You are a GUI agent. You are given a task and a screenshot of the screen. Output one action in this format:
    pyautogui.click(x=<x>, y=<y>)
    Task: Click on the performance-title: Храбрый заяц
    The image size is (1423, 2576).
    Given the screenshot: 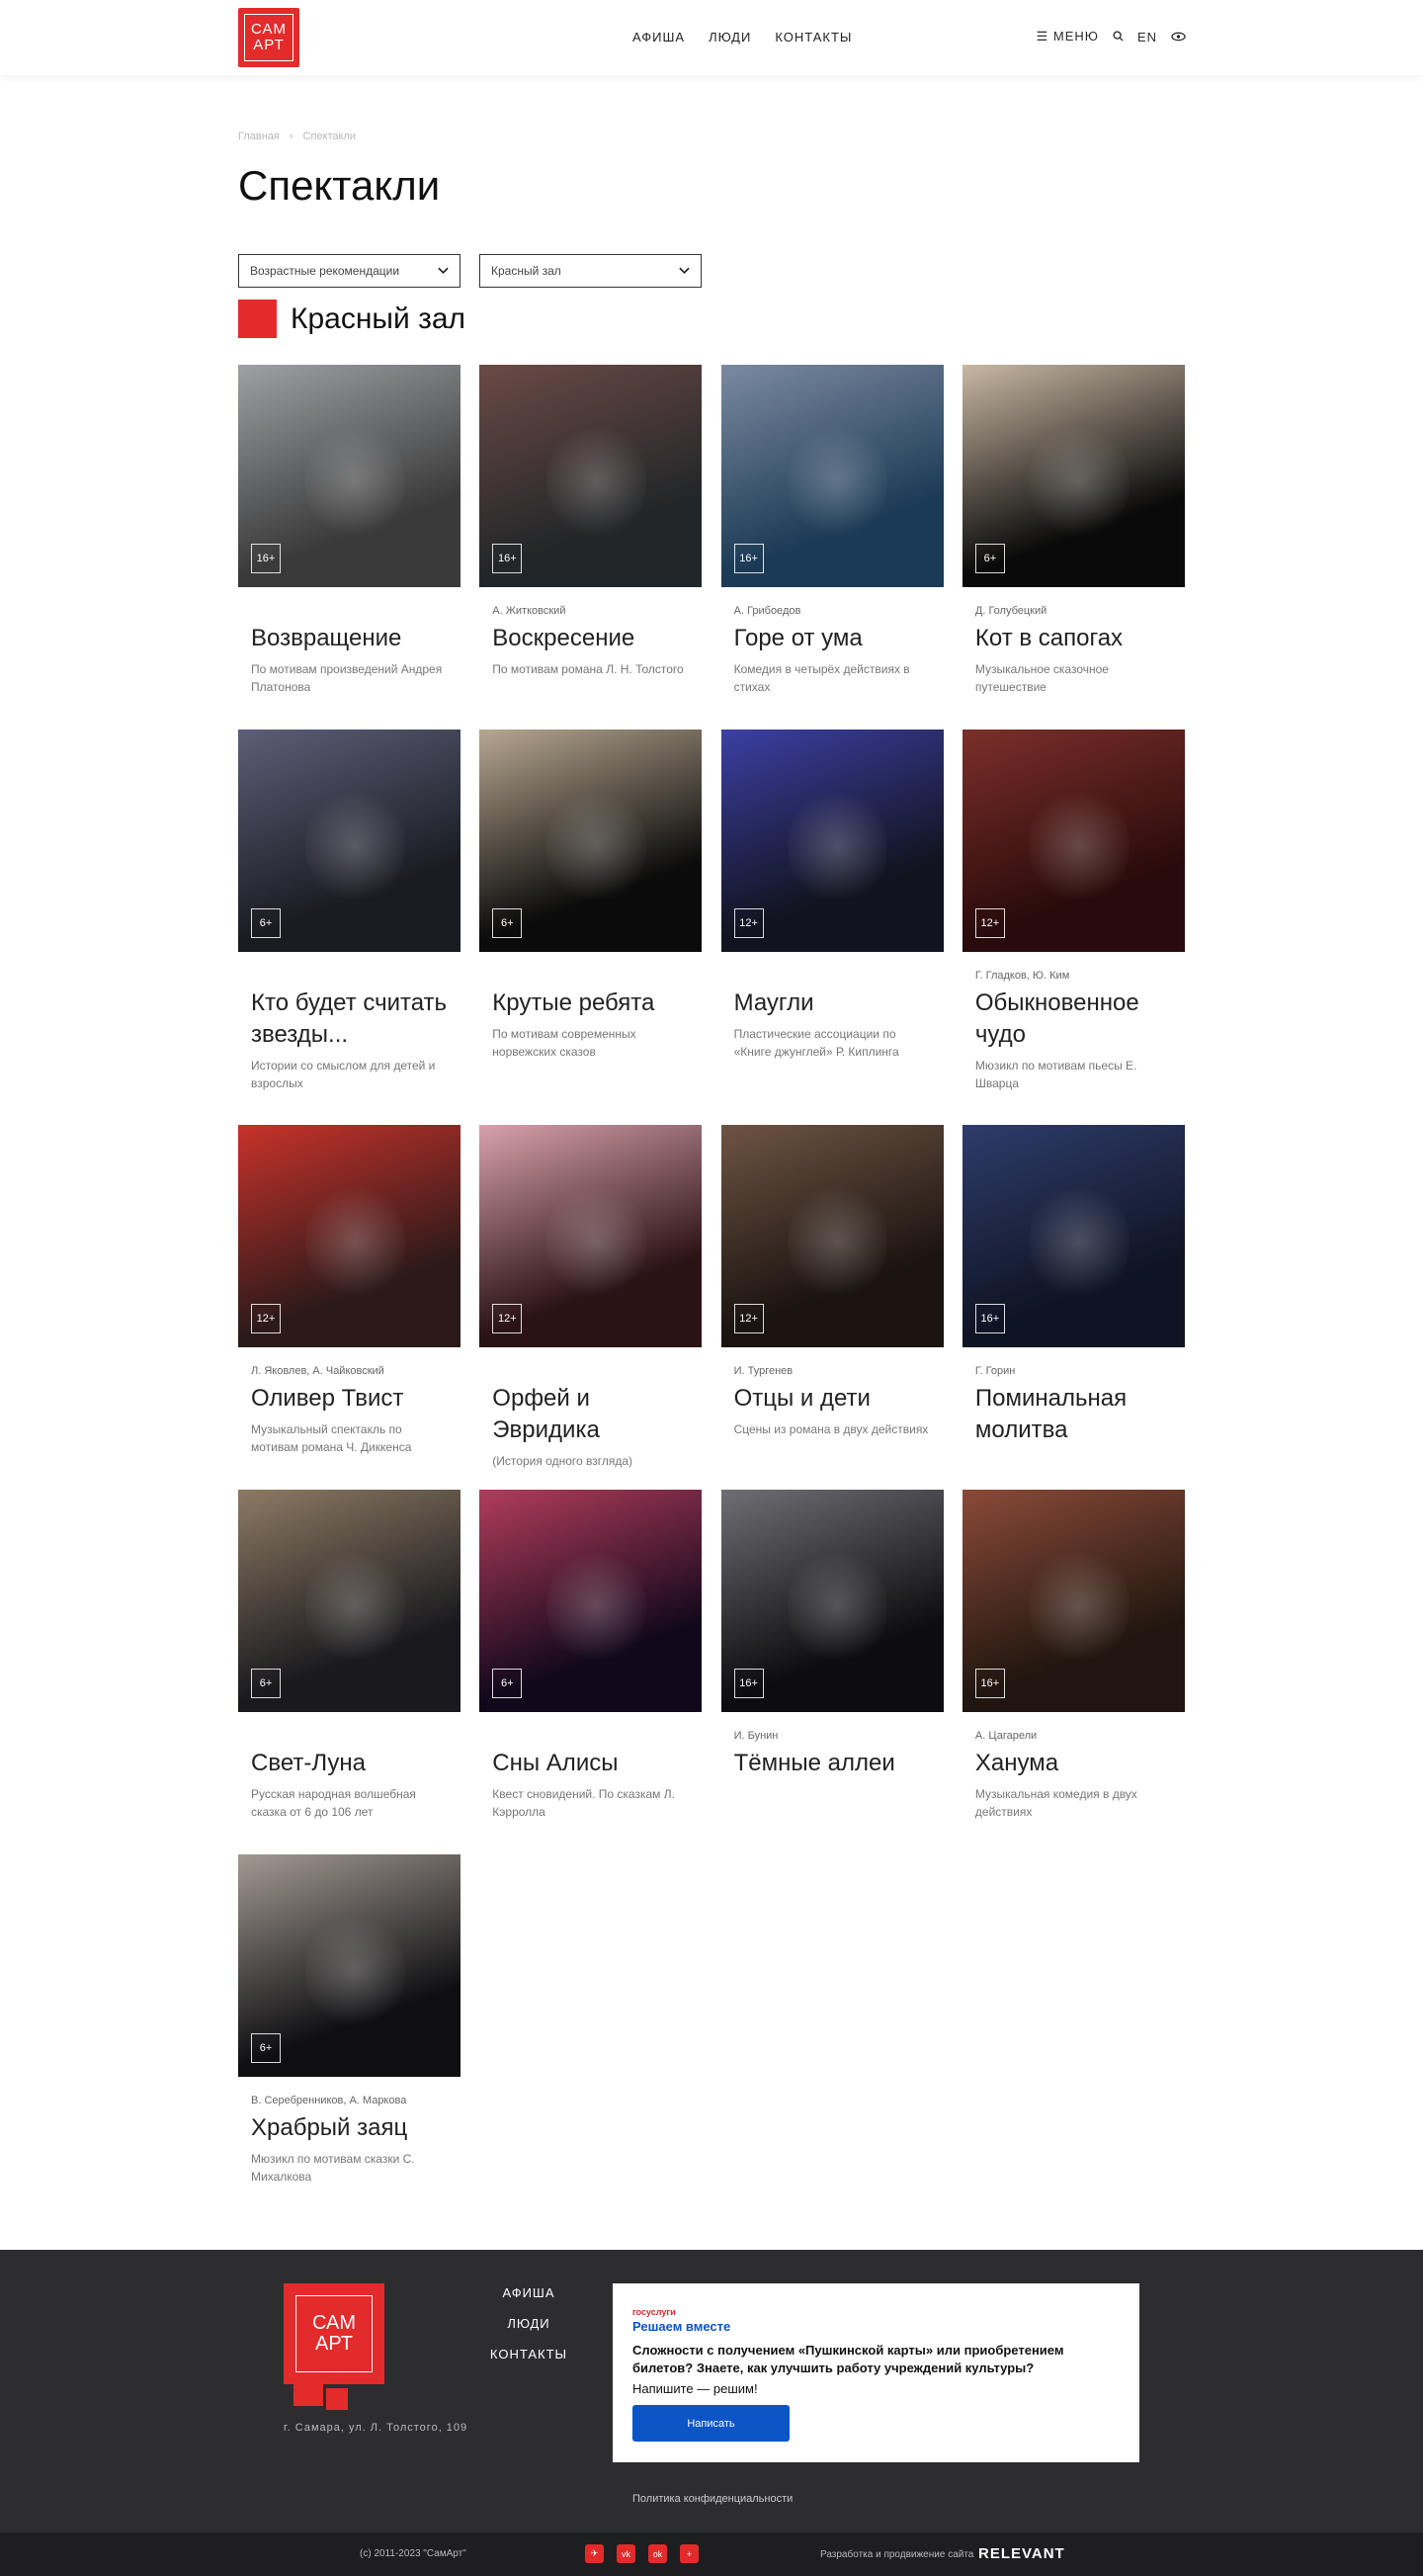 What is the action you would take?
    pyautogui.click(x=349, y=2128)
    